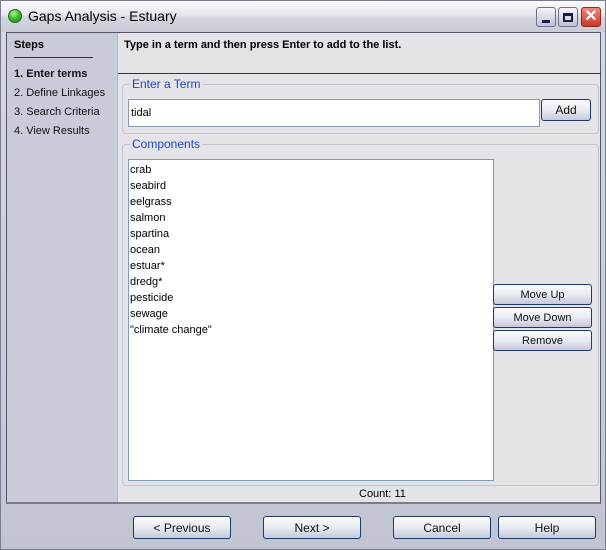  What do you see at coordinates (60, 93) in the screenshot?
I see `step-define-linkages: 2. Define Linkages` at bounding box center [60, 93].